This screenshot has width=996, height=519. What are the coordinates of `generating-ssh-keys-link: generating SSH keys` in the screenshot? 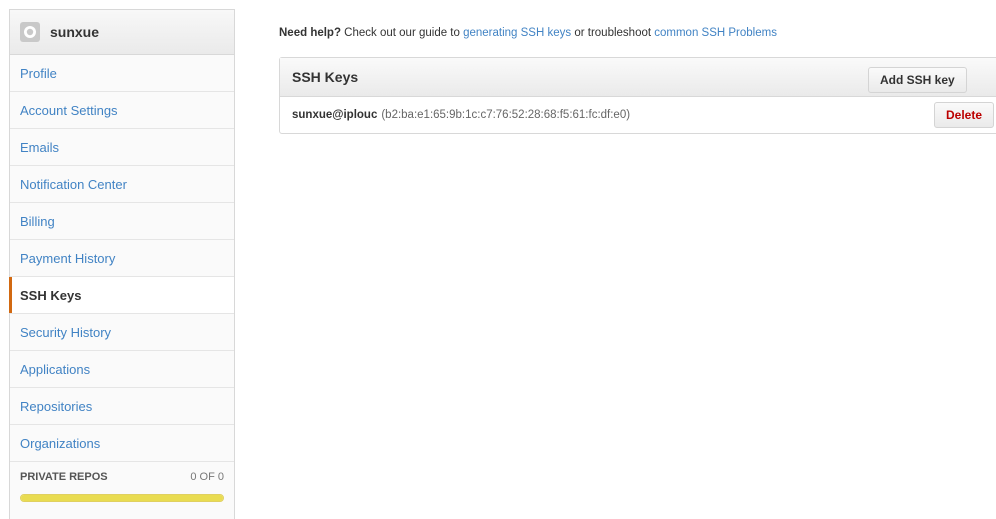 It's located at (517, 33).